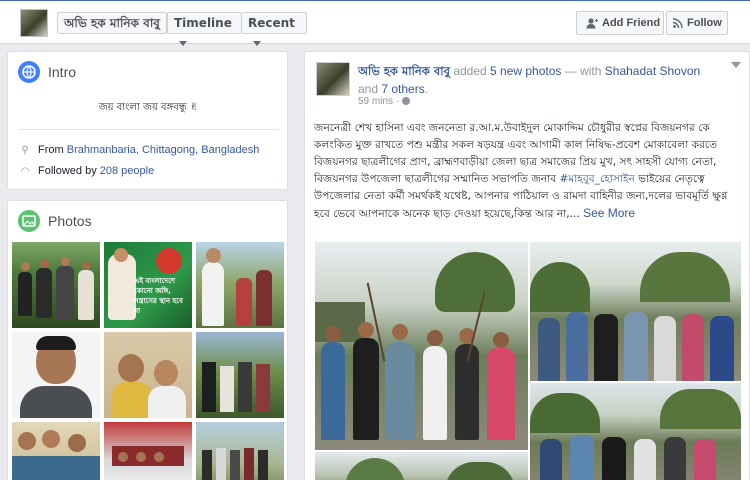 The height and width of the screenshot is (480, 750). What do you see at coordinates (426, 89) in the screenshot?
I see `post-period: .` at bounding box center [426, 89].